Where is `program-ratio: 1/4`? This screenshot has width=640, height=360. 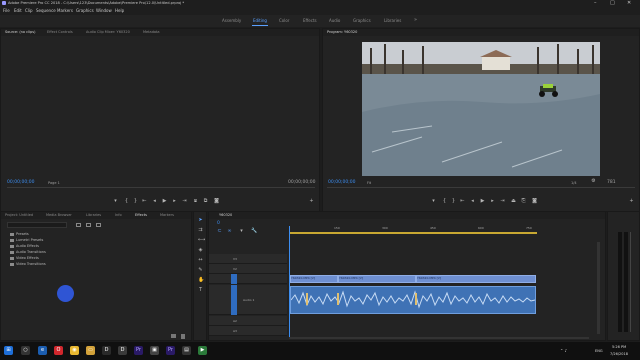
program-ratio: 1/4 is located at coordinates (574, 183).